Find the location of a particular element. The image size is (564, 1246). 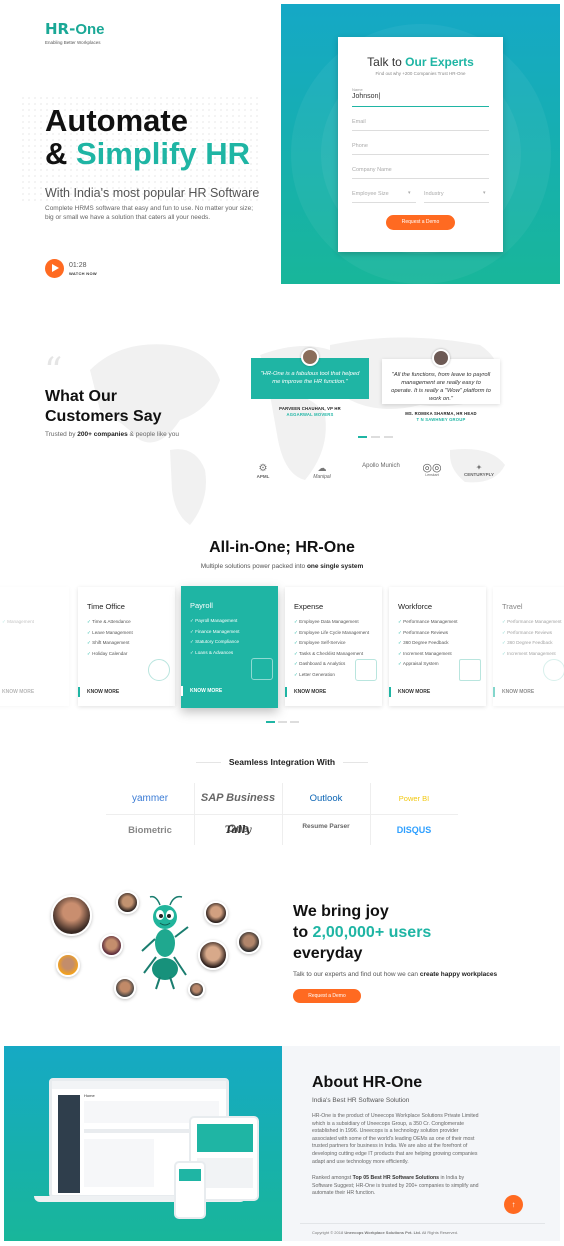

name-underline is located at coordinates (420, 106).